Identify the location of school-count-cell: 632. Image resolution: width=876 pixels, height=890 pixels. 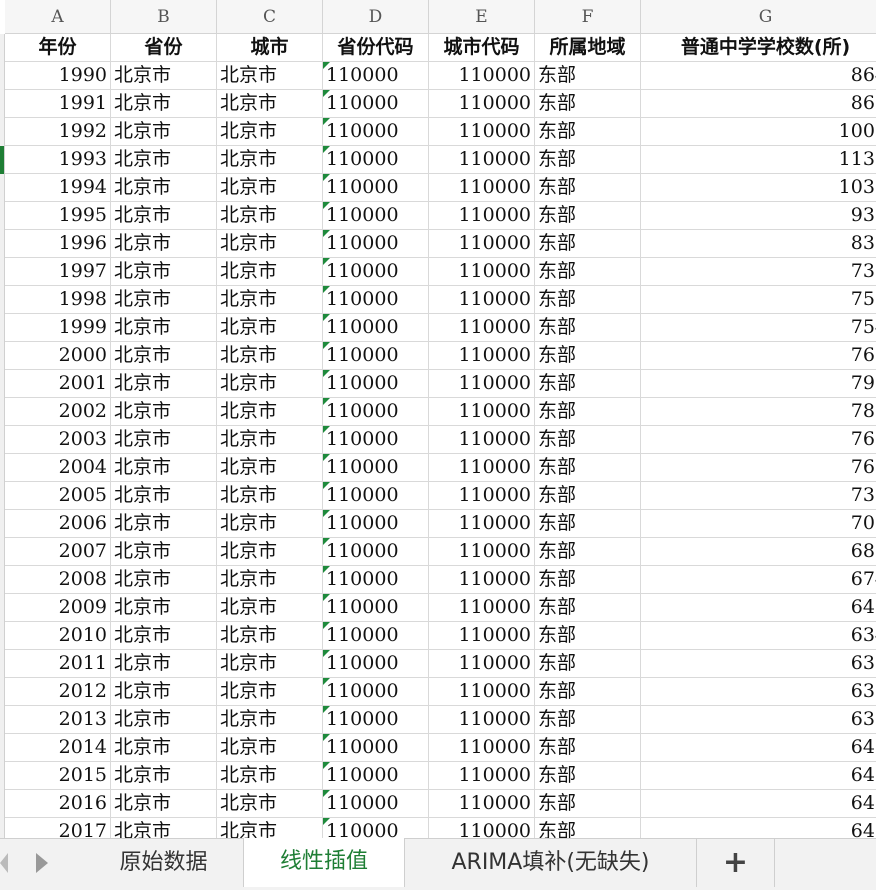
(758, 664).